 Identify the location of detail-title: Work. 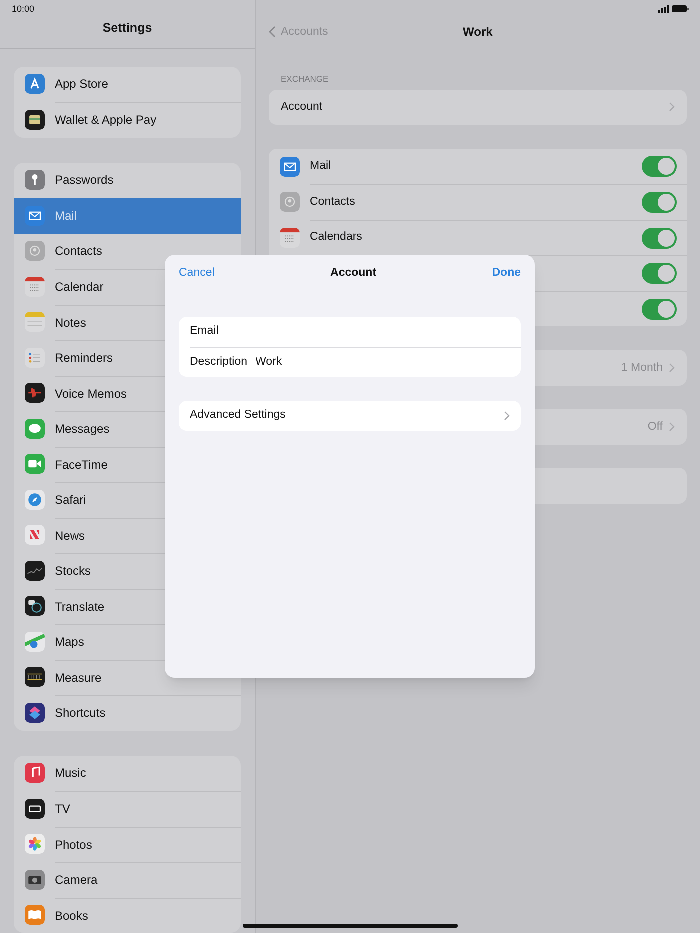
(478, 32).